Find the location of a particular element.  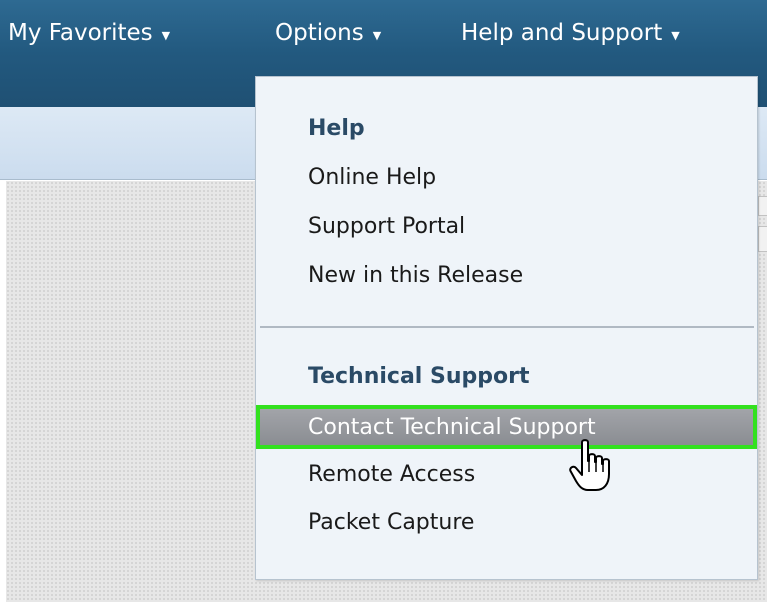

menu-item-packet-capture: Packet Capture is located at coordinates (391, 522).